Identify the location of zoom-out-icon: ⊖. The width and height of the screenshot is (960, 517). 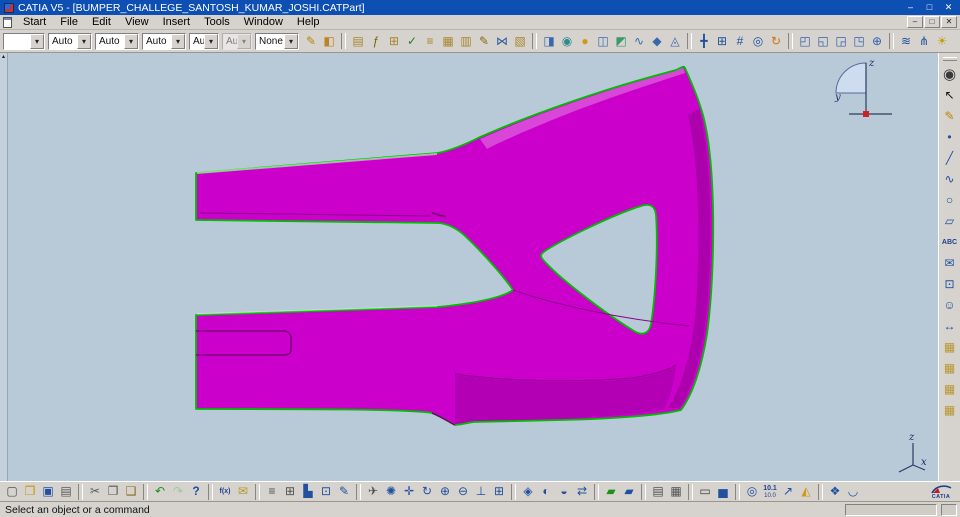
(463, 491).